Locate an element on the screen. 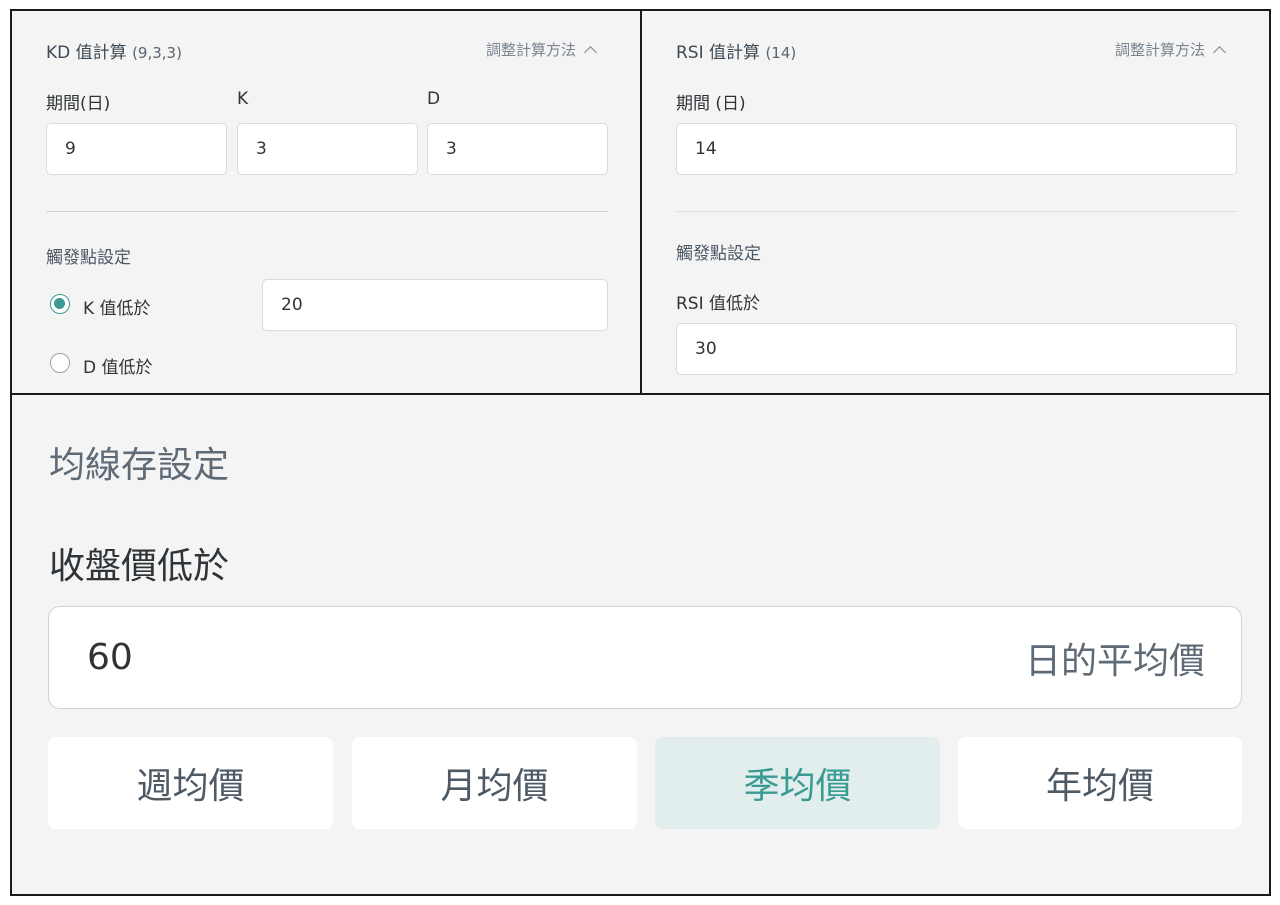 Image resolution: width=1280 pixels, height=905 pixels. rsi-period-input: 14 is located at coordinates (956, 149).